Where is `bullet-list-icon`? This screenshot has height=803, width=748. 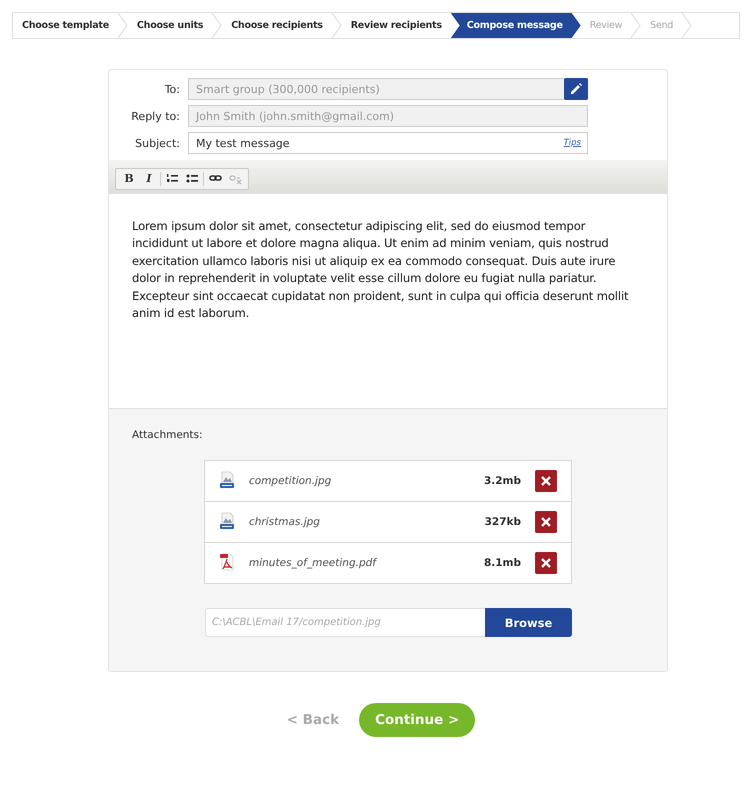
bullet-list-icon is located at coordinates (192, 178).